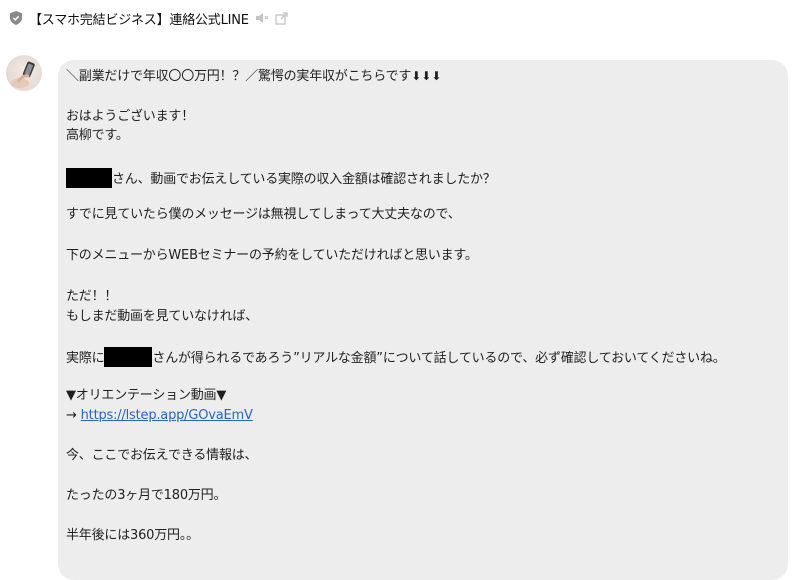  Describe the element at coordinates (92, 296) in the screenshot. I see `but-text: ただ！！` at that location.